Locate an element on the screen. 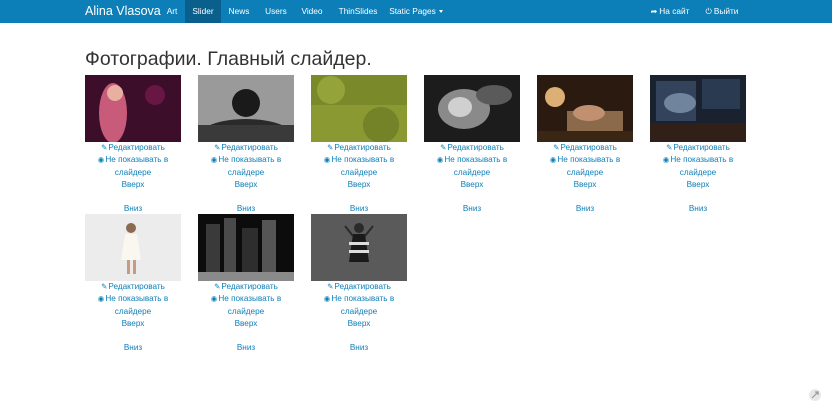 This screenshot has height=410, width=832. logout-label: Выйти is located at coordinates (726, 11).